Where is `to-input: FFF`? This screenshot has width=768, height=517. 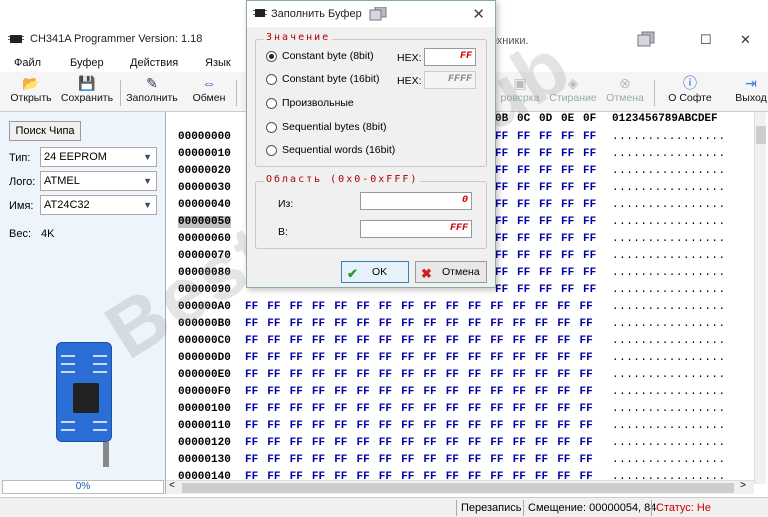
to-input: FFF is located at coordinates (416, 229).